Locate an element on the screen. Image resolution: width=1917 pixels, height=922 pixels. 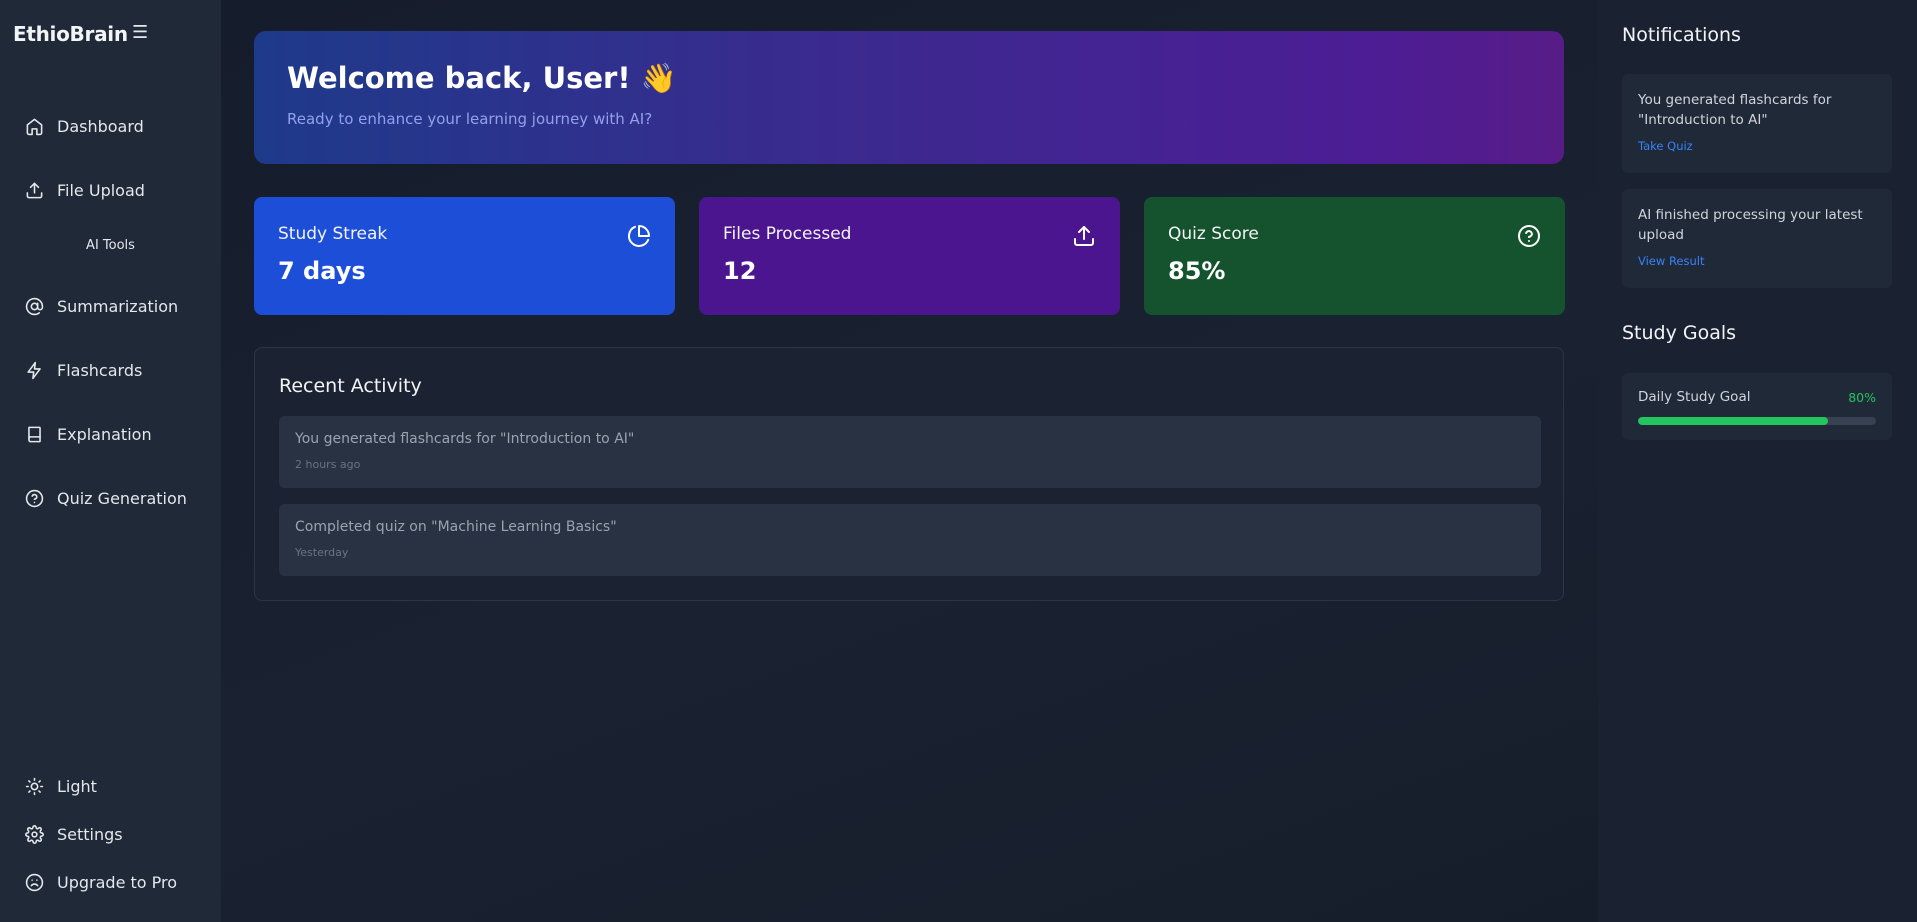
activity-time: Yesterday is located at coordinates (322, 552).